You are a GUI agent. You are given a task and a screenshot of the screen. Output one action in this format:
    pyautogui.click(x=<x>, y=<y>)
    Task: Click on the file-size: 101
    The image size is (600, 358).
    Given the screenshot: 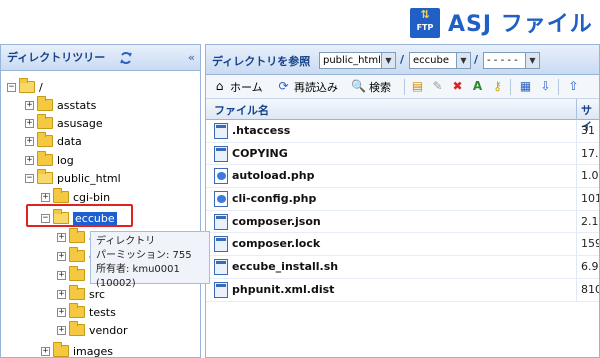 What is the action you would take?
    pyautogui.click(x=590, y=199)
    